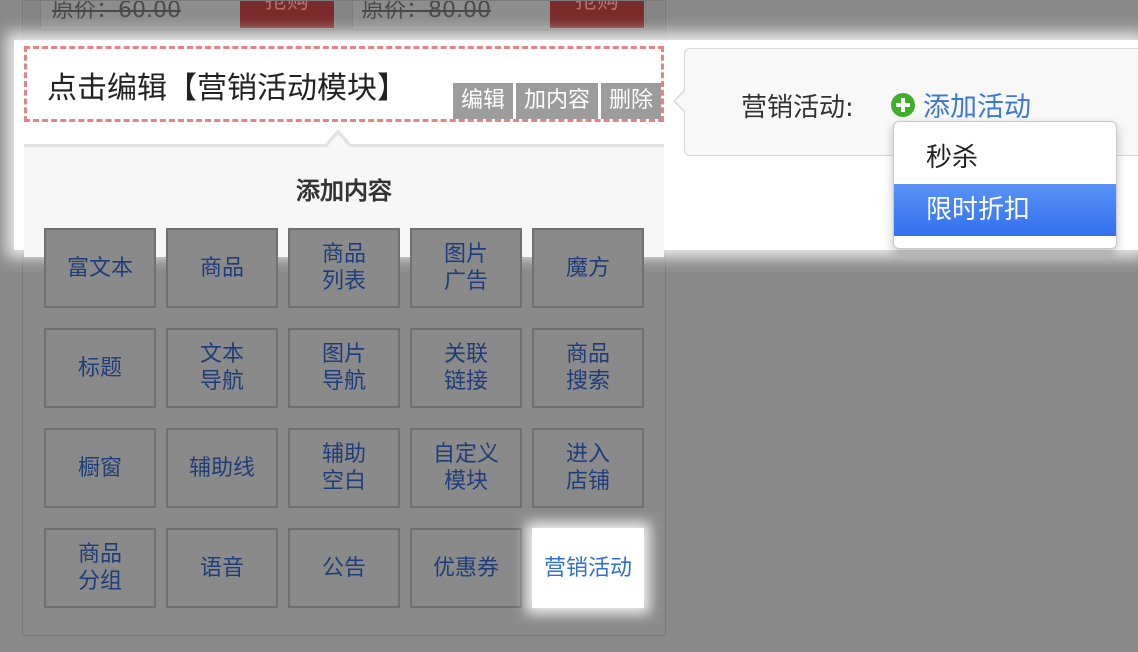 This screenshot has width=1138, height=652. What do you see at coordinates (797, 108) in the screenshot?
I see `activity-label: 营销活动:` at bounding box center [797, 108].